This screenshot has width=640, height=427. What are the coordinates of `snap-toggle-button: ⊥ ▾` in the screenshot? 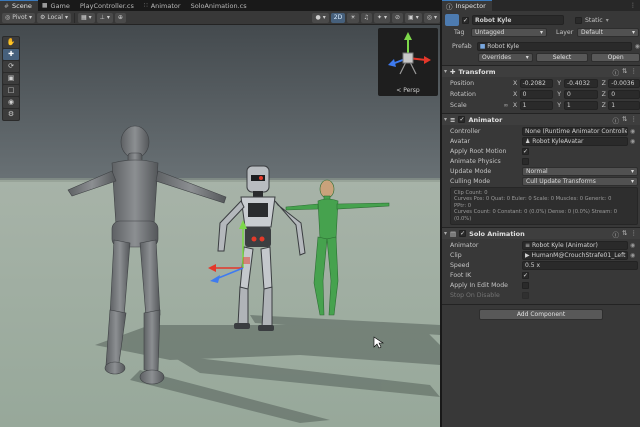 It's located at (104, 17).